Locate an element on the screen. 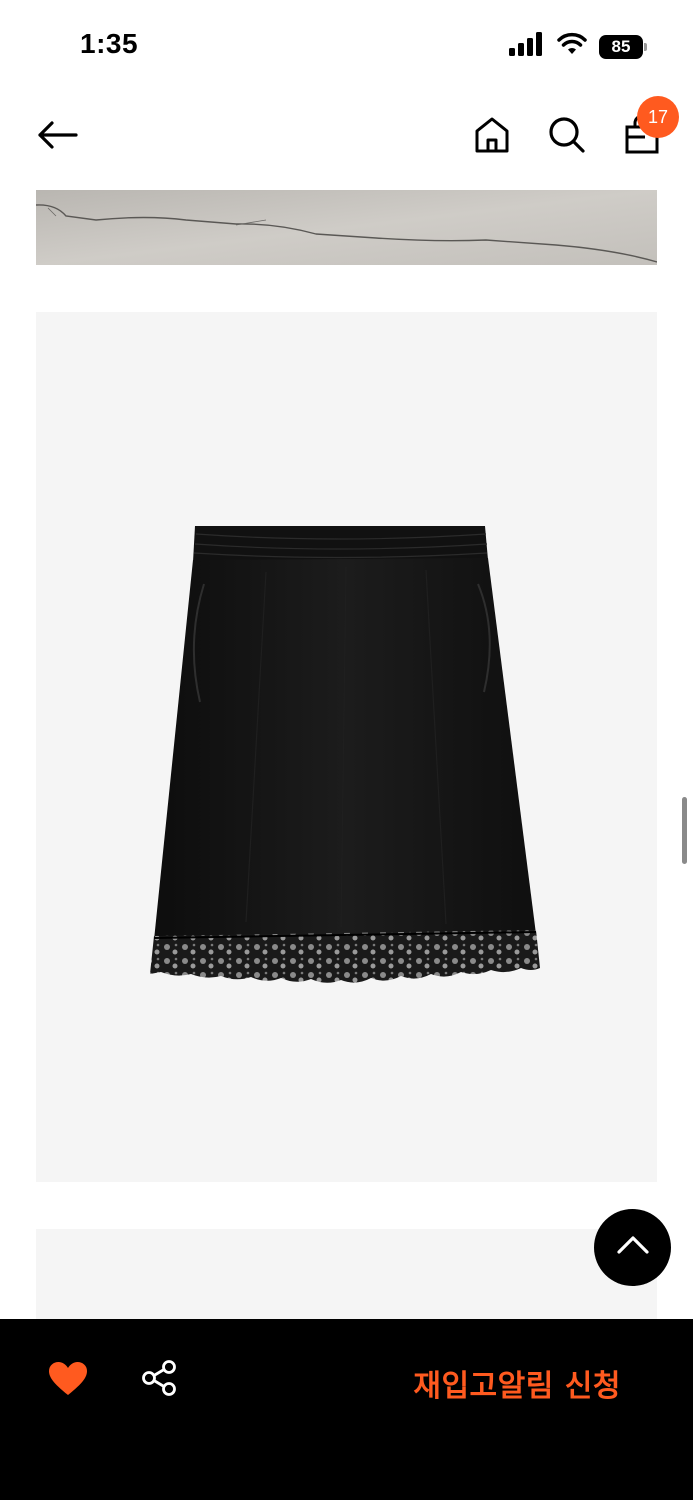  restock-alert-button: 재입고알림 신청 is located at coordinates (517, 1383).